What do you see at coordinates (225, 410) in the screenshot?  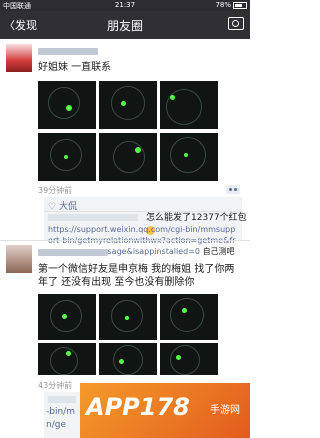 I see `watermark-sub: 手游网` at bounding box center [225, 410].